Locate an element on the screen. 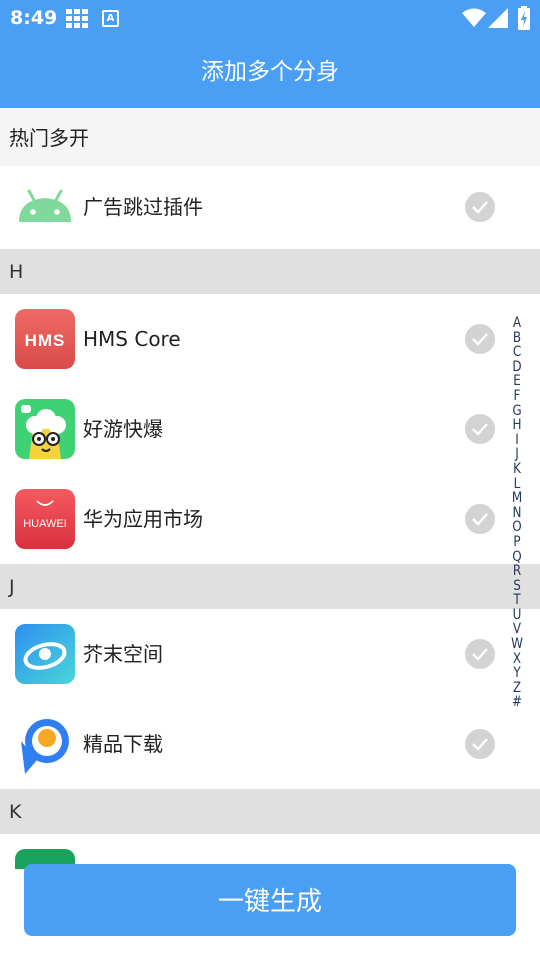 The height and width of the screenshot is (960, 540). index-letter: F is located at coordinates (517, 396).